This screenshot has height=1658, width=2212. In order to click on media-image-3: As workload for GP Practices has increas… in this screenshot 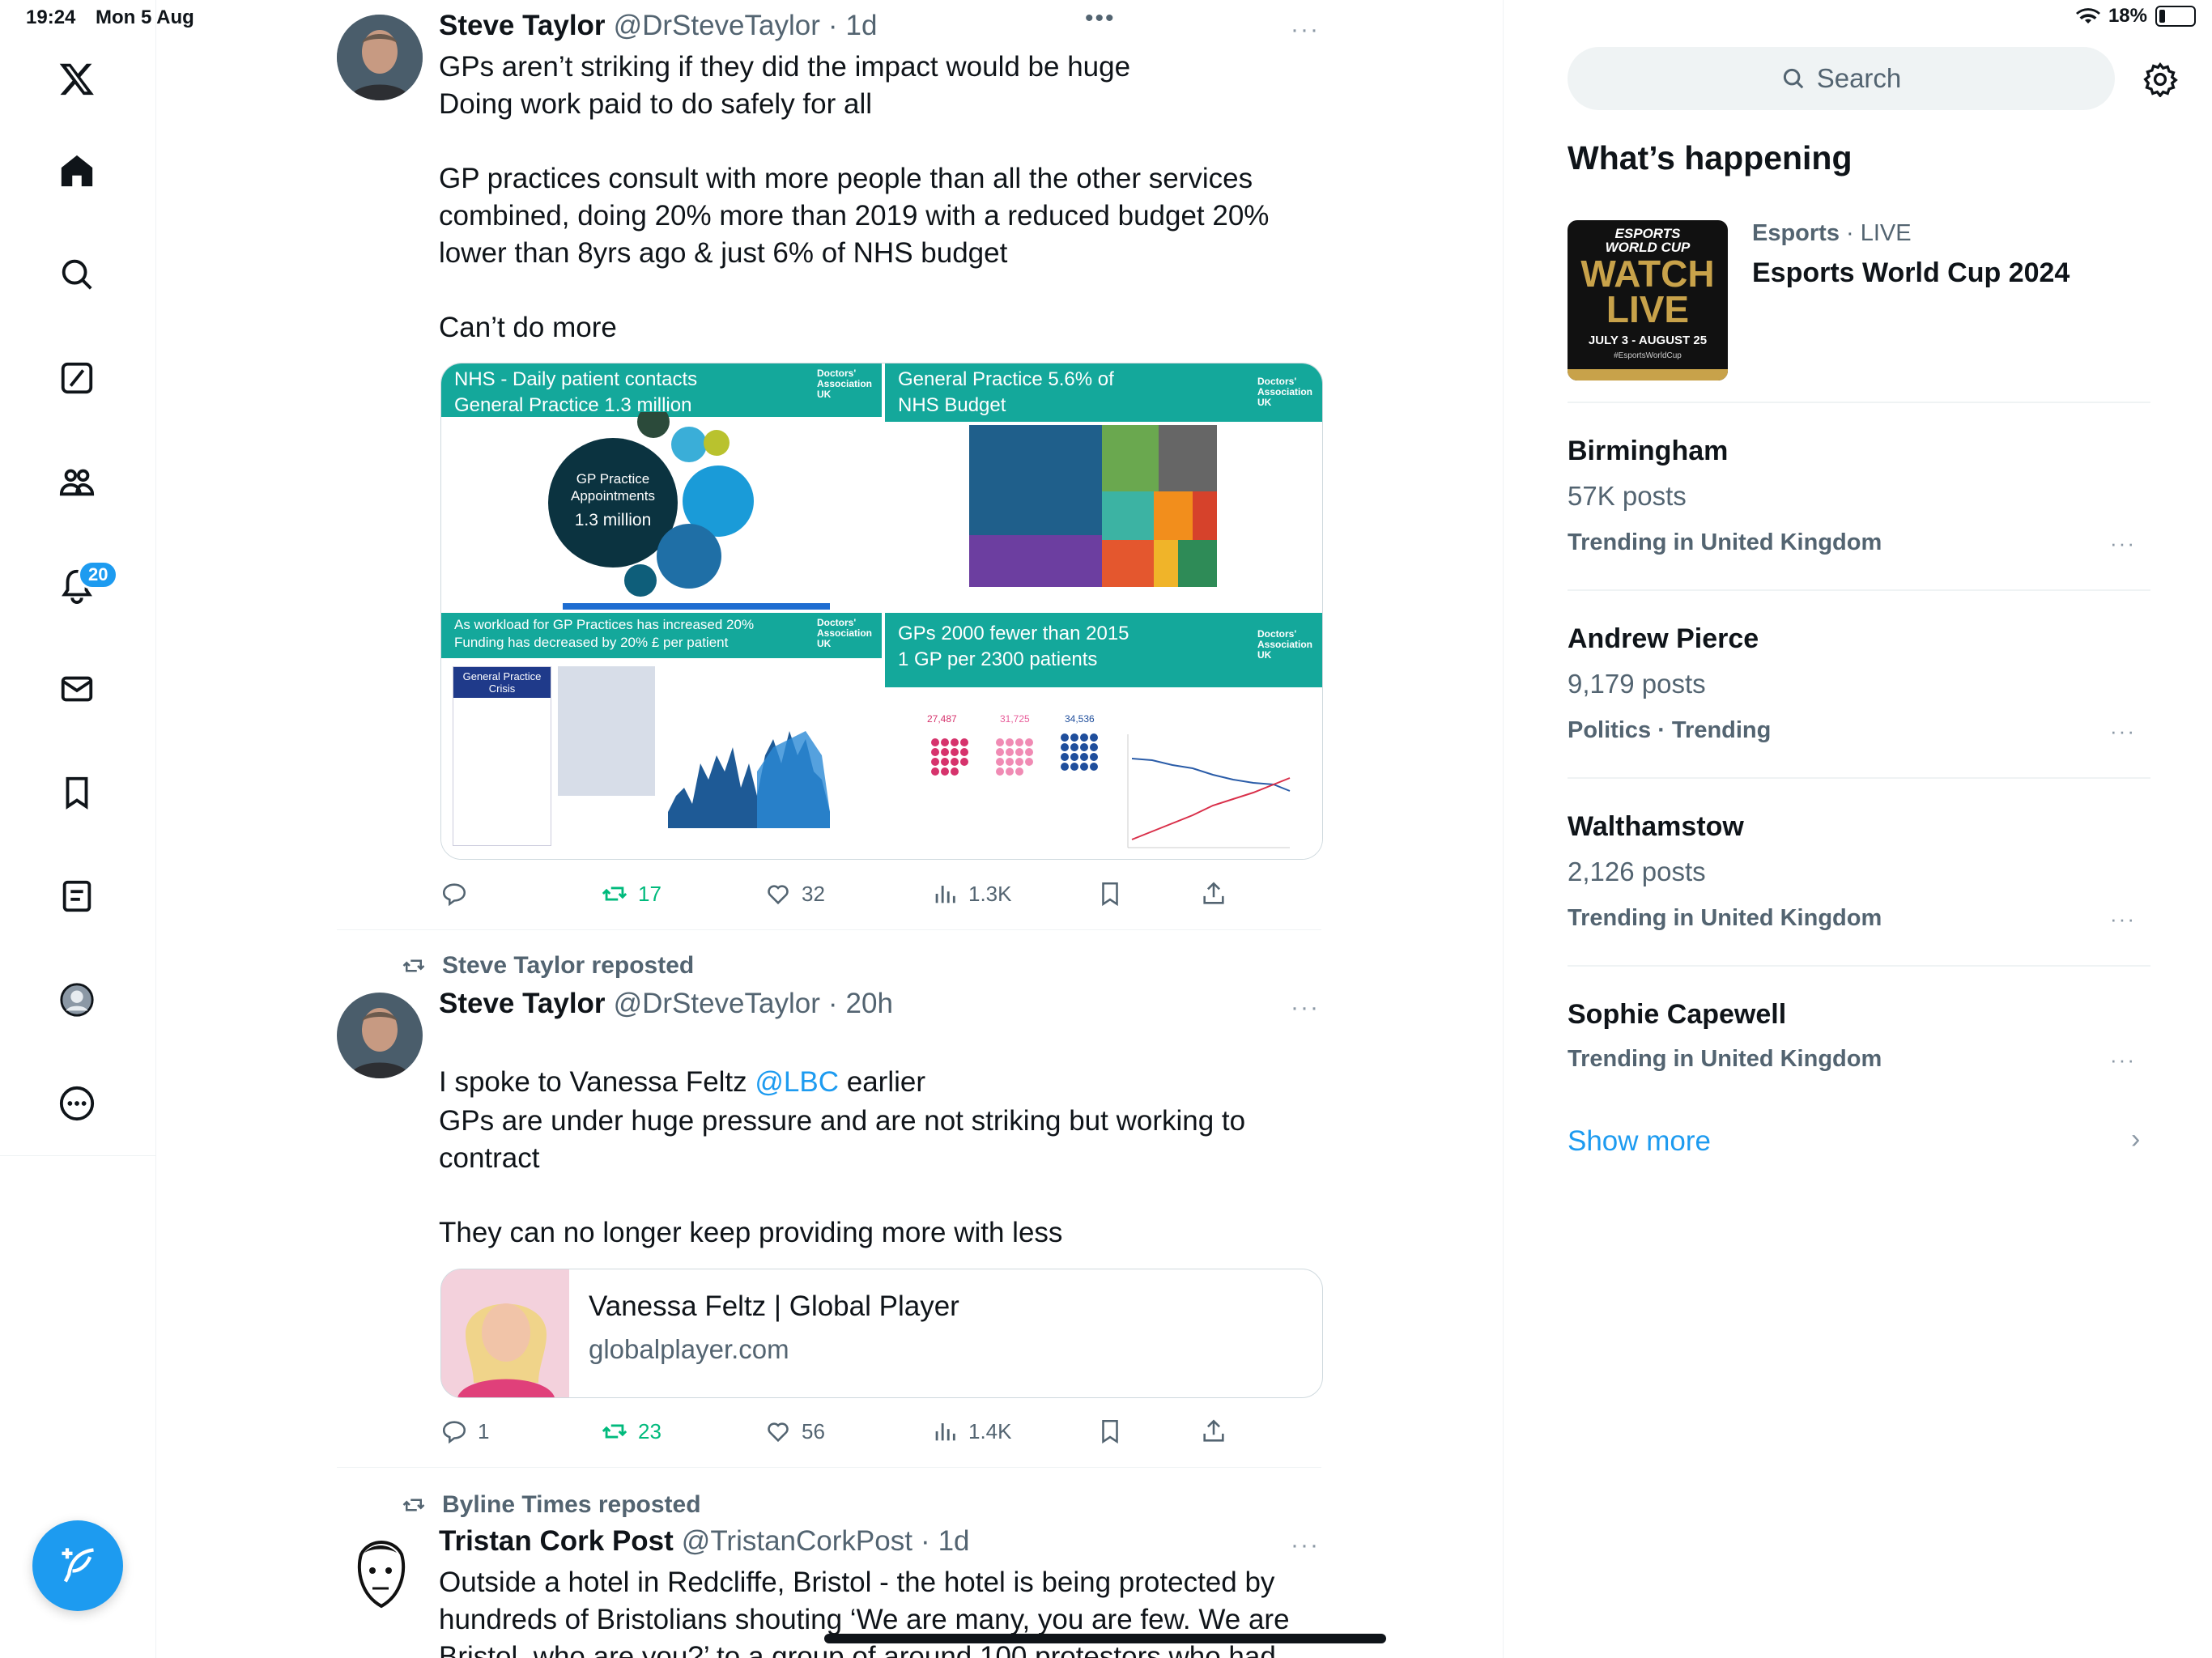, I will do `click(661, 736)`.